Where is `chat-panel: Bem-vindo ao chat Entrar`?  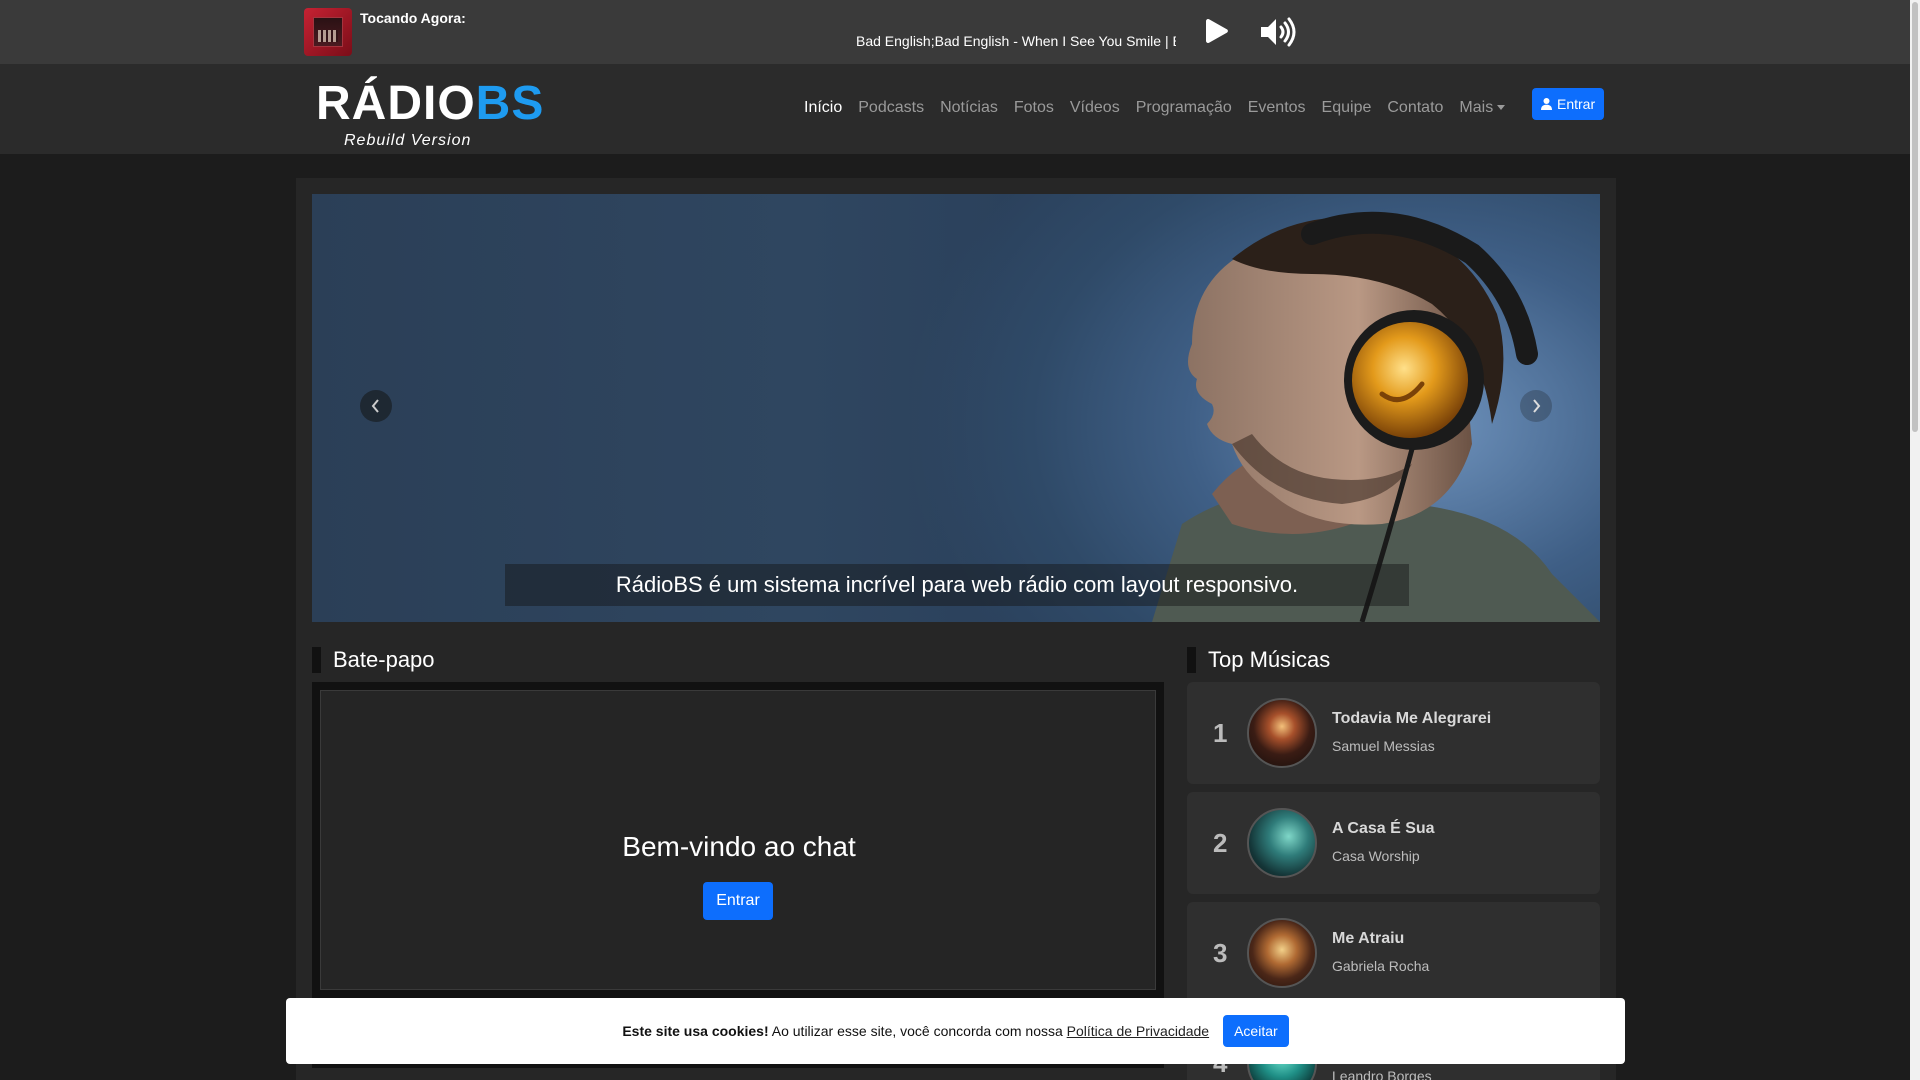
chat-panel: Bem-vindo ao chat Entrar is located at coordinates (738, 840).